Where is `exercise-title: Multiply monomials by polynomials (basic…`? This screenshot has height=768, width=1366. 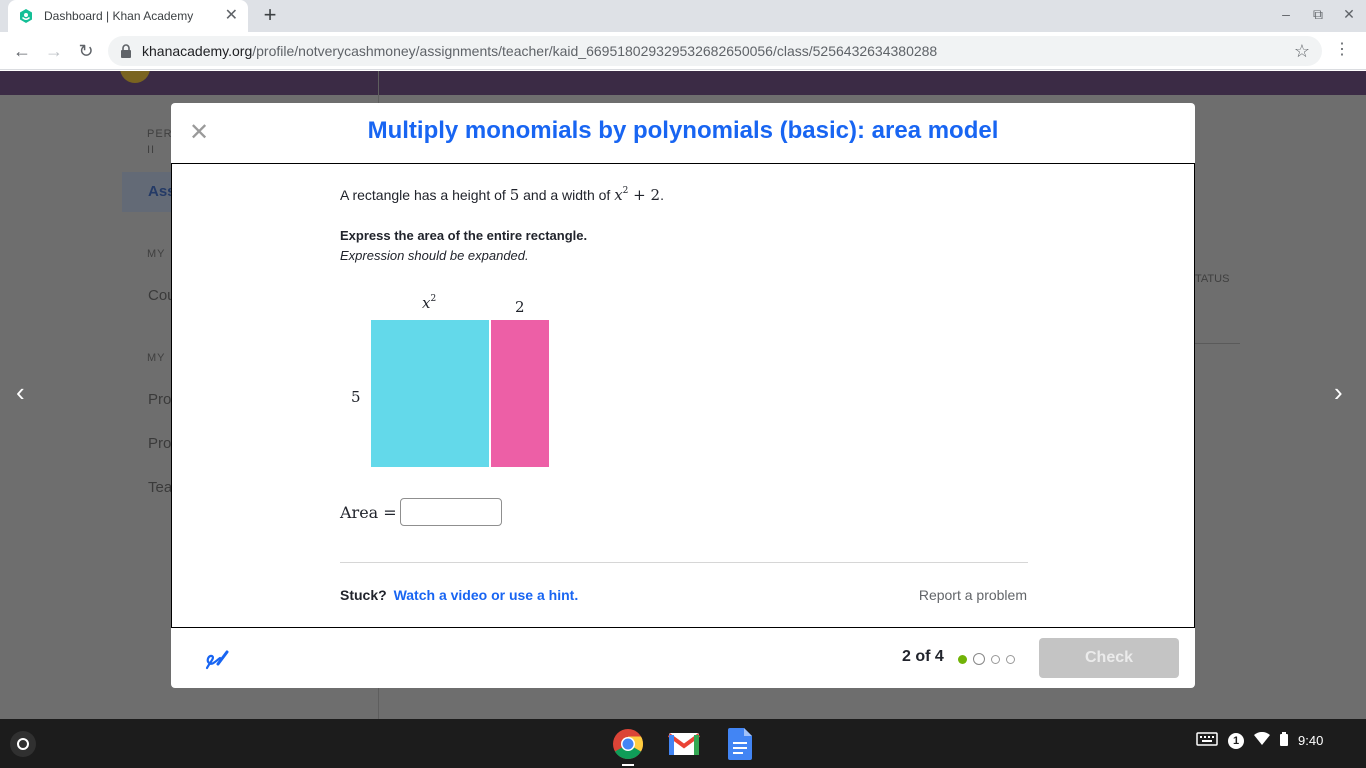 exercise-title: Multiply monomials by polynomials (basic… is located at coordinates (683, 130).